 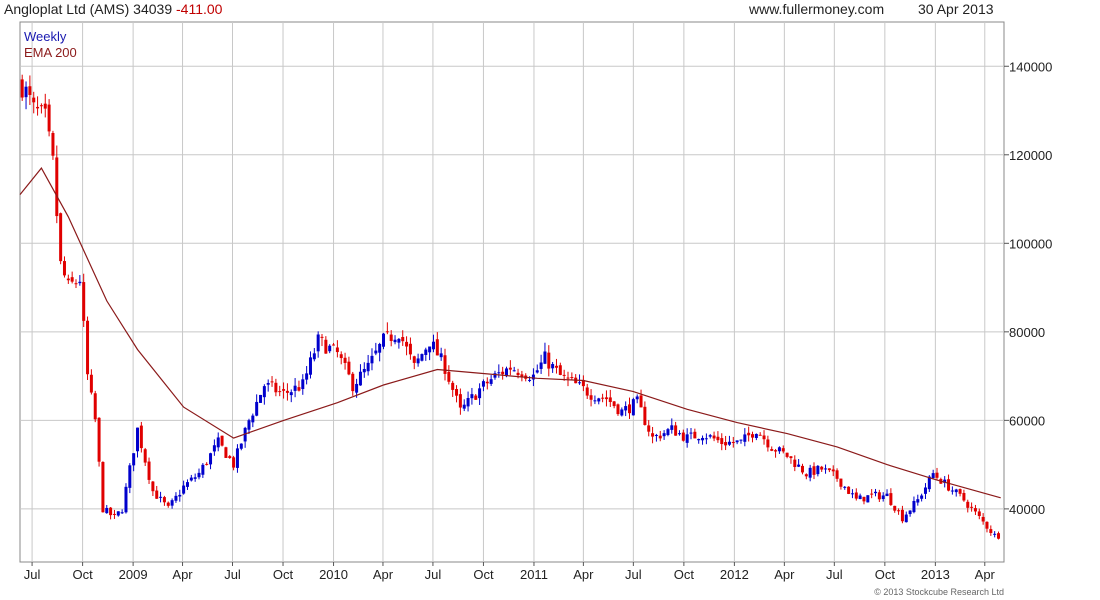 What do you see at coordinates (935, 574) in the screenshot?
I see `x-tick-label: 2013` at bounding box center [935, 574].